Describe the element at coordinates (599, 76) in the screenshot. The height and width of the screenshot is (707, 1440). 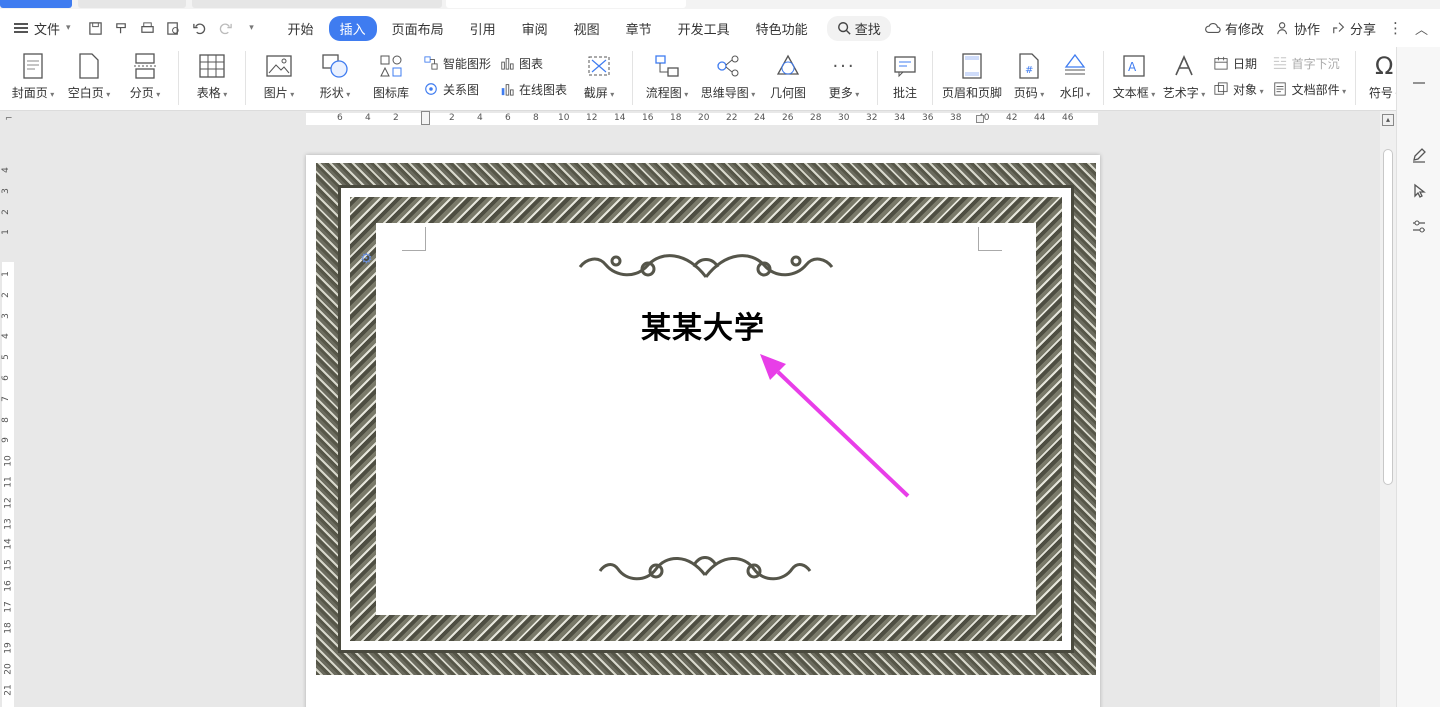
I see `screenshot-button: 截屏` at that location.